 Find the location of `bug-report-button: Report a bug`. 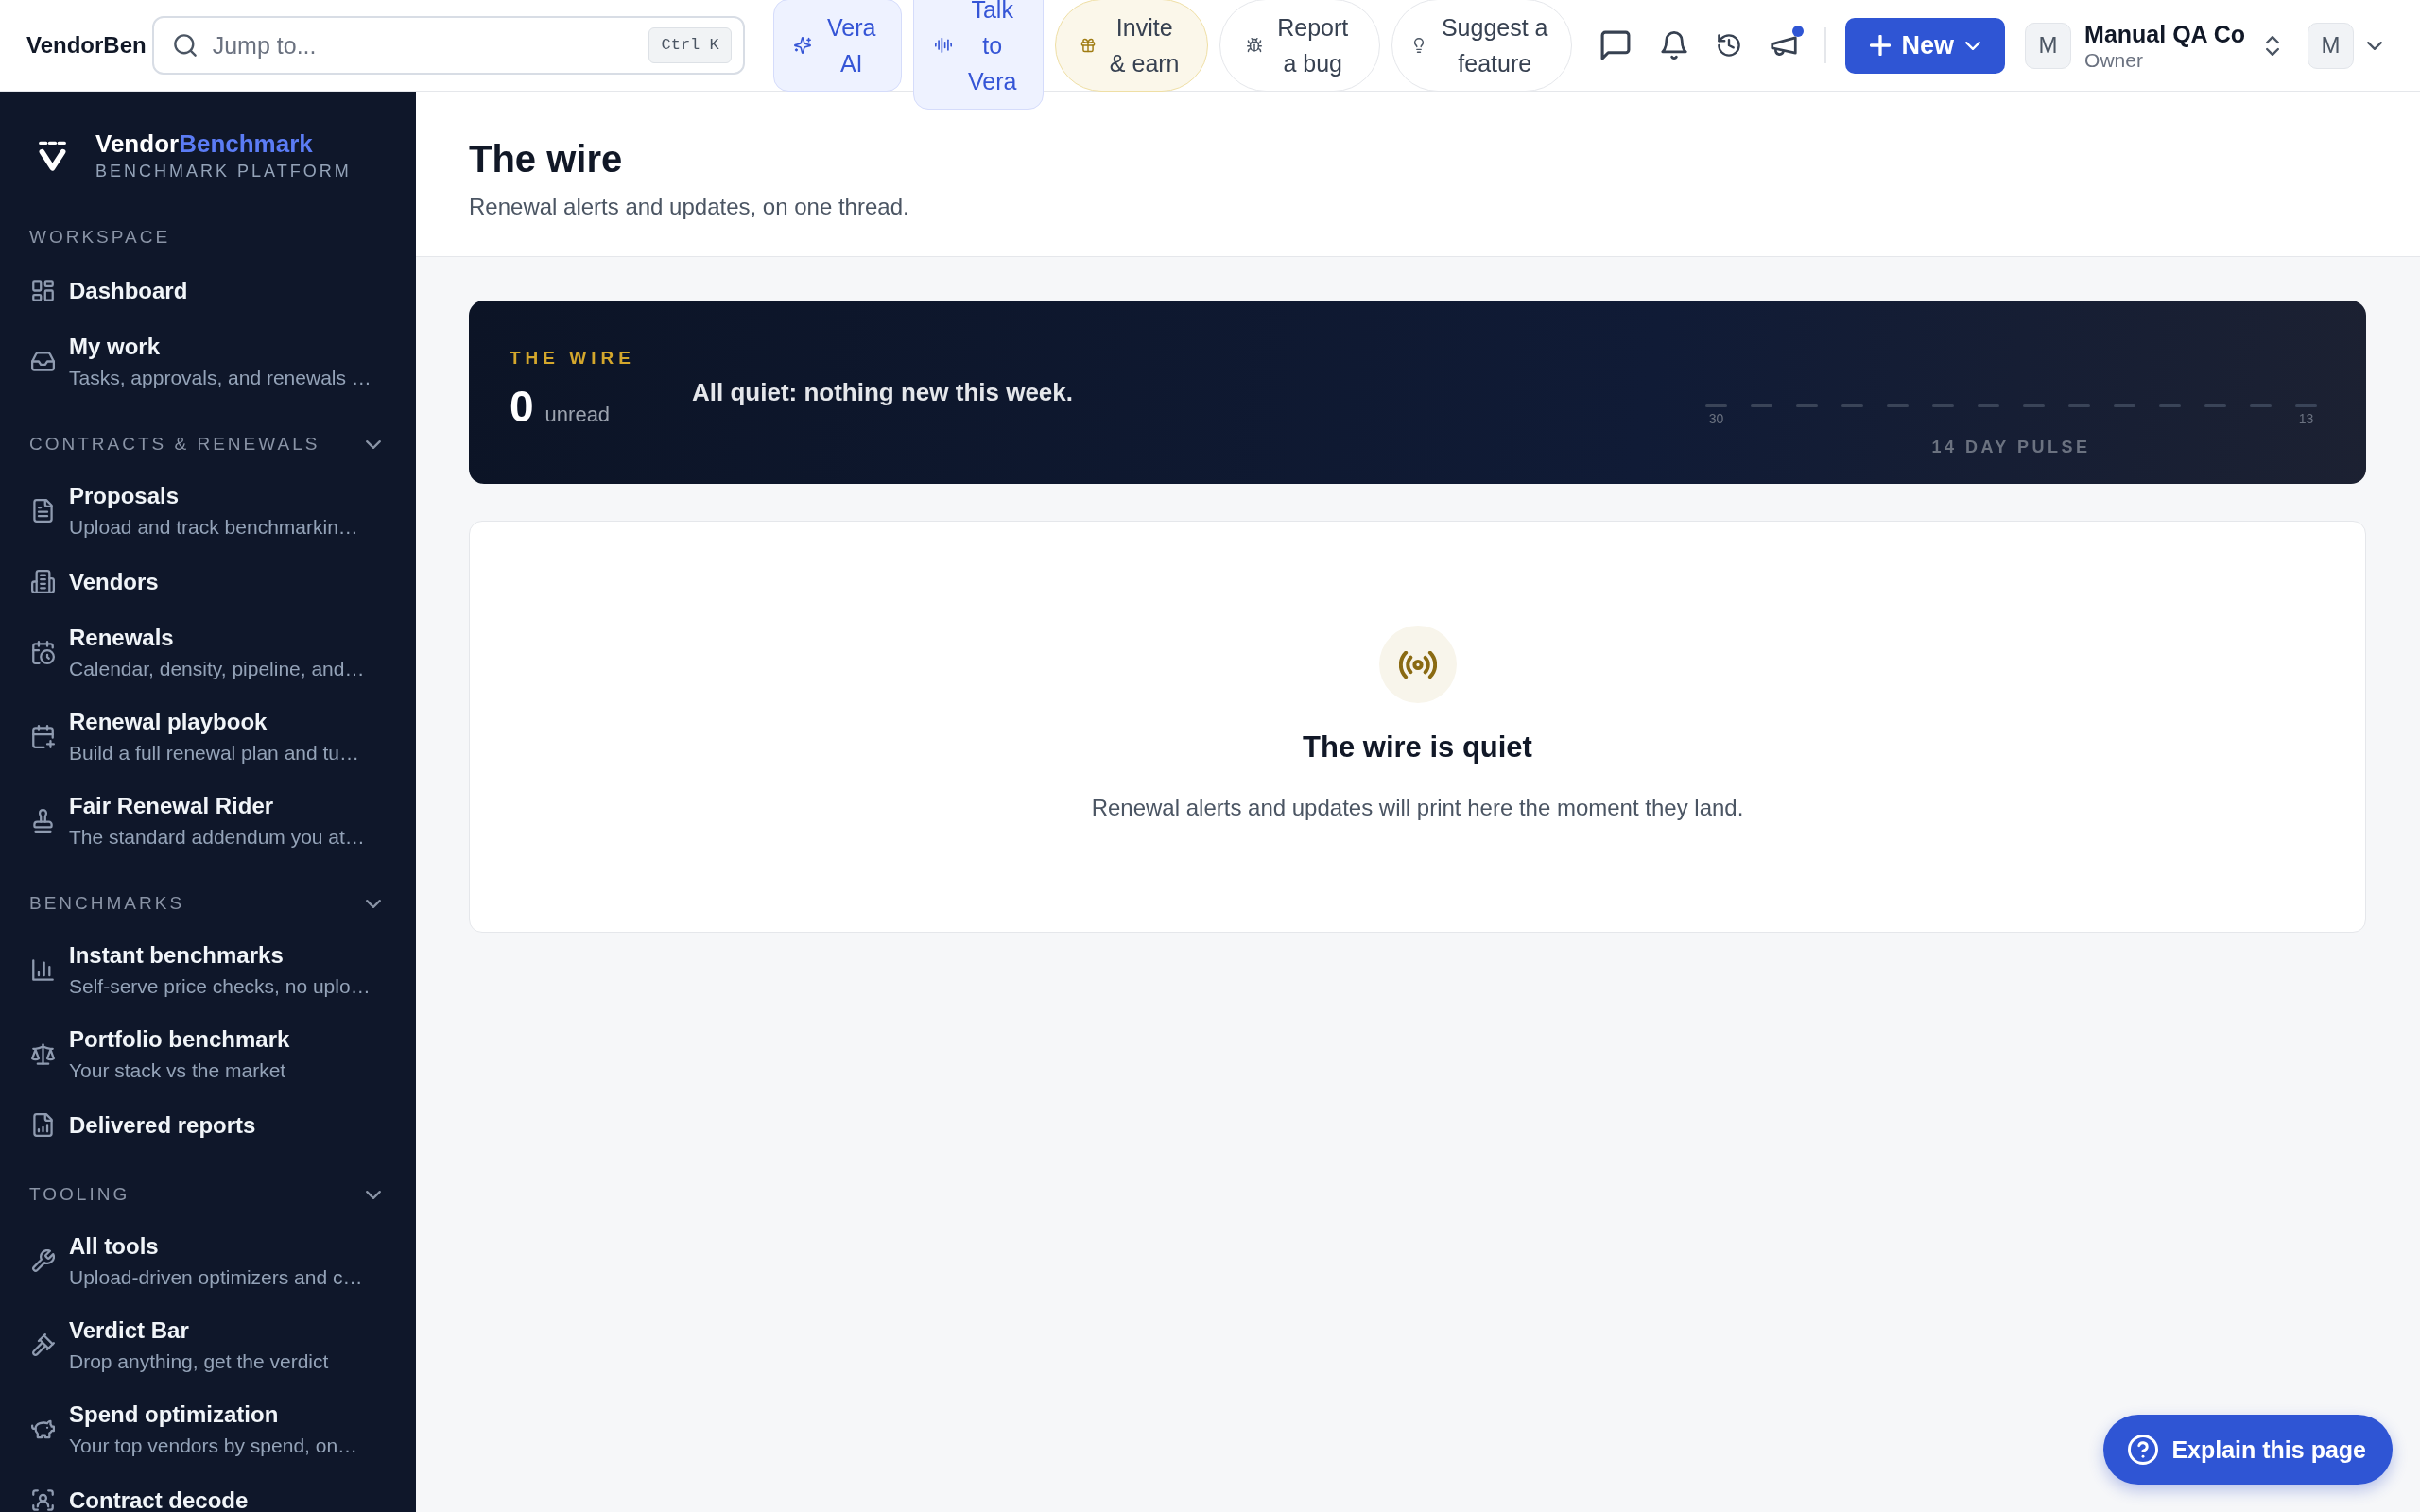

bug-report-button: Report a bug is located at coordinates (1299, 46).